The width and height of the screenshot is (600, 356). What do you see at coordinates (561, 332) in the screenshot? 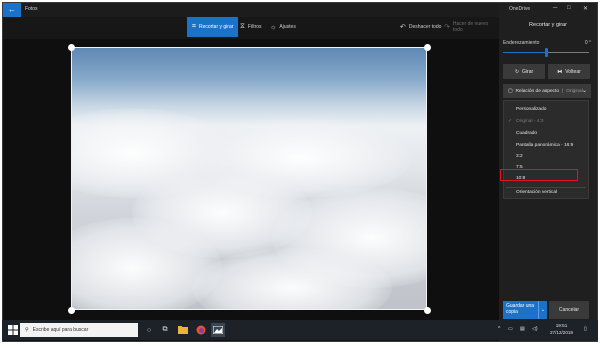
I see `clock-date: 27/12/2019` at bounding box center [561, 332].